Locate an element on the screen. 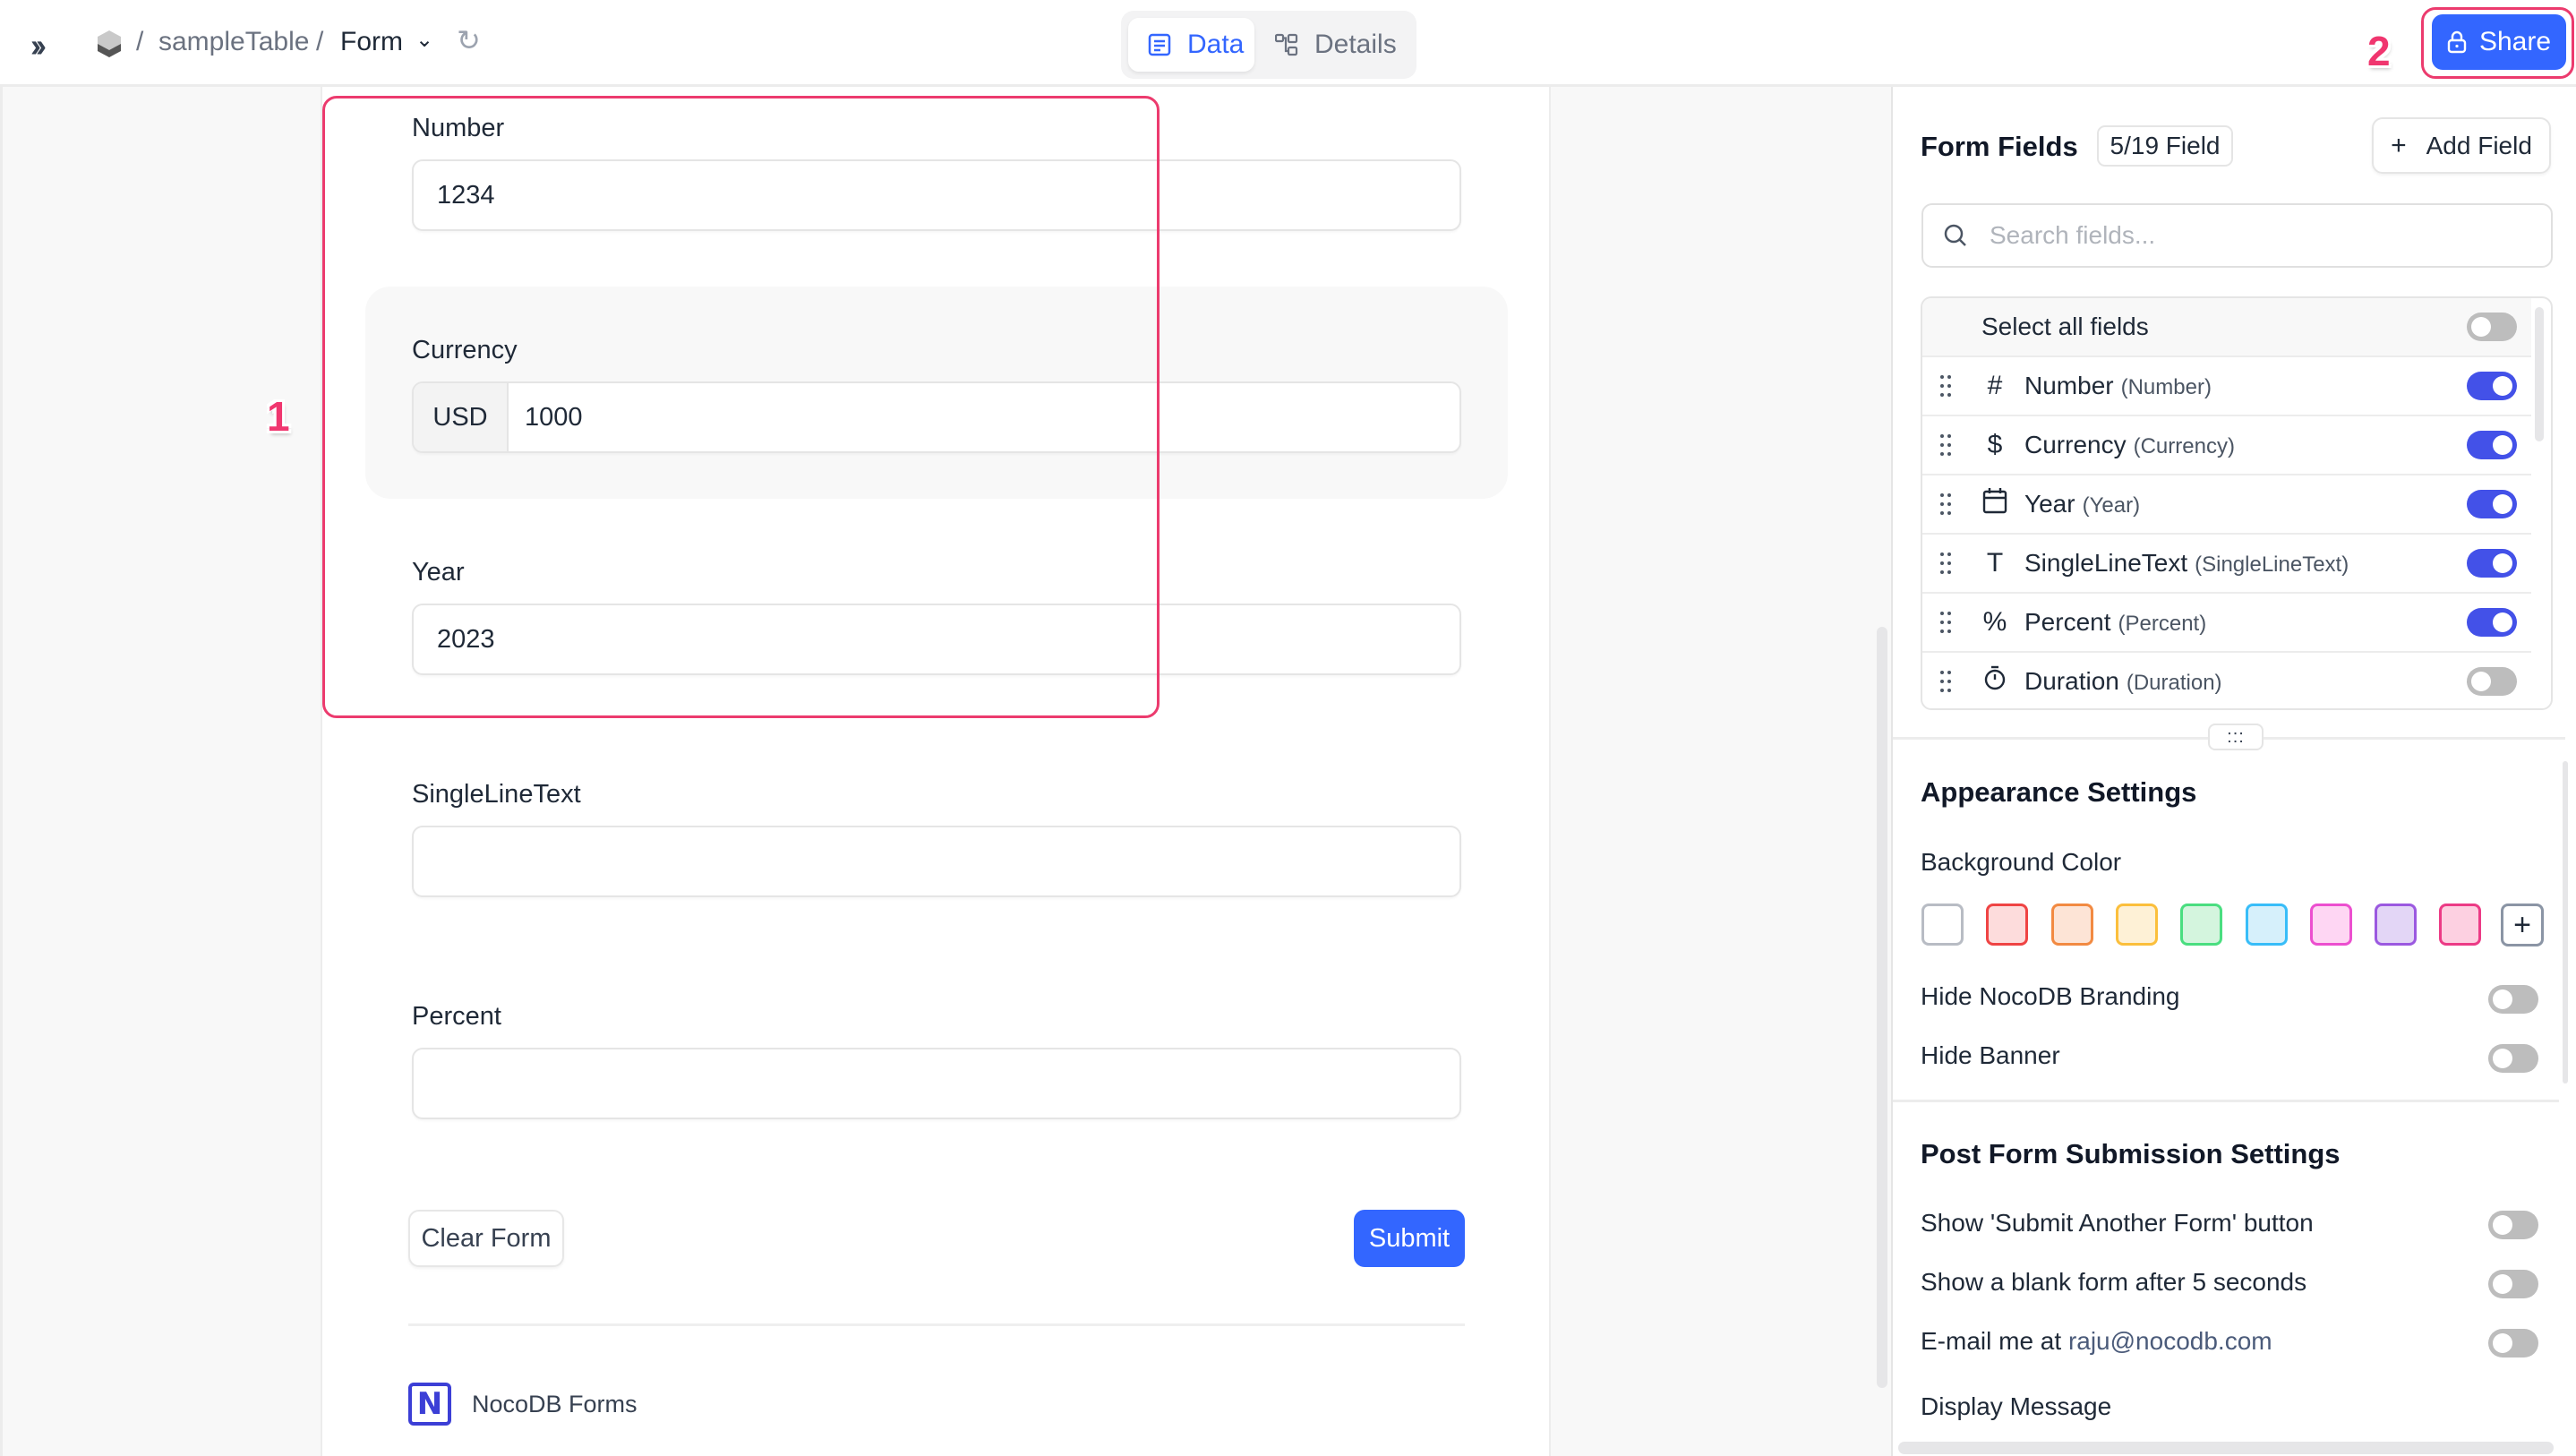 The height and width of the screenshot is (1456, 2576). field-name-text: Percent is located at coordinates (2067, 622).